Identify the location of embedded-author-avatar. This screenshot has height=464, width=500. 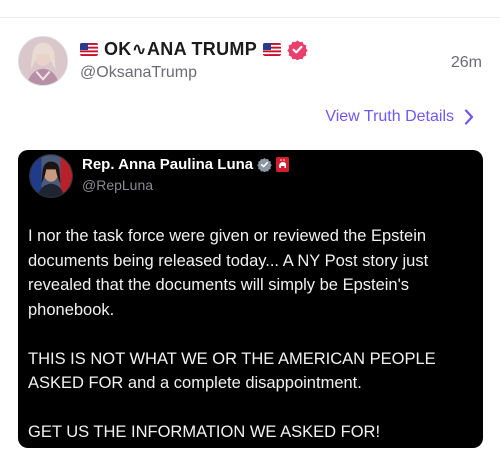
(51, 176).